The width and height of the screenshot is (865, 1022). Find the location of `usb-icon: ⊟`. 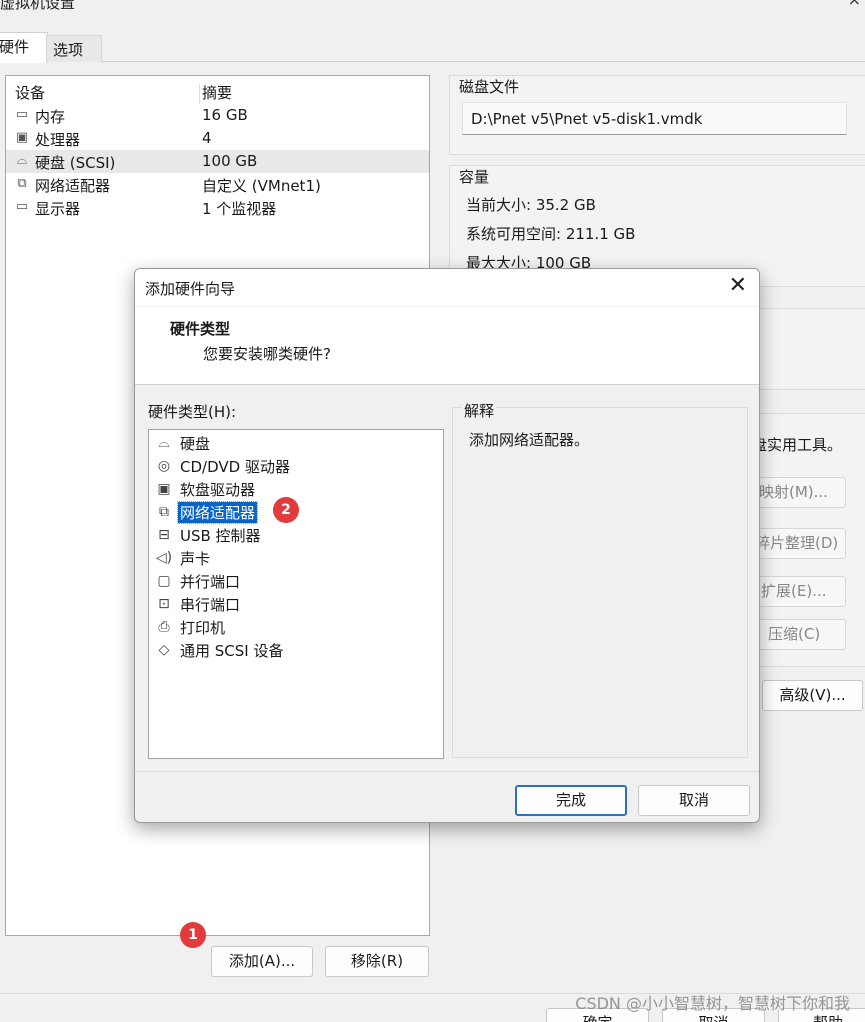

usb-icon: ⊟ is located at coordinates (164, 535).